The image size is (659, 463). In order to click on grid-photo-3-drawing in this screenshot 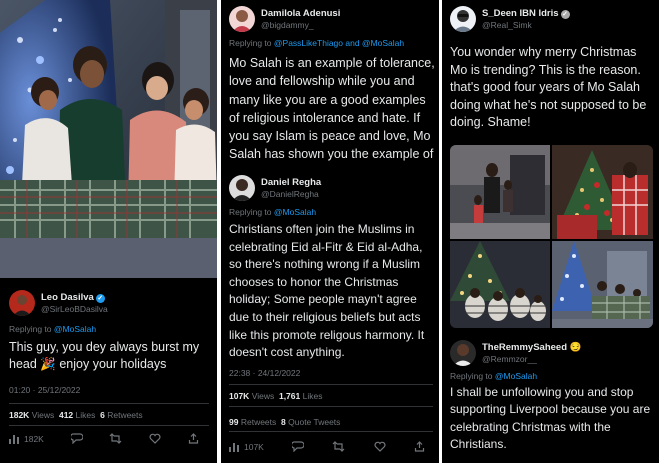, I will do `click(500, 284)`.